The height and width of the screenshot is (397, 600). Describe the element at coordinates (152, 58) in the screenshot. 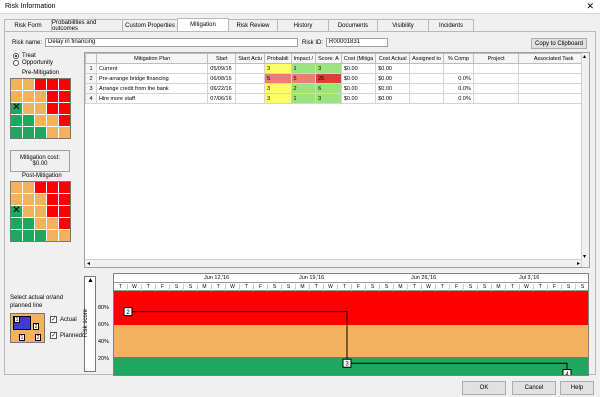

I see `column-header: Mitigation Plan` at that location.